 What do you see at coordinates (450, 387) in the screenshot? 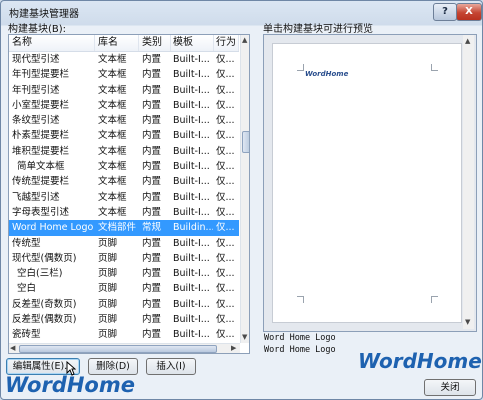
I see `close-button: 关闭` at bounding box center [450, 387].